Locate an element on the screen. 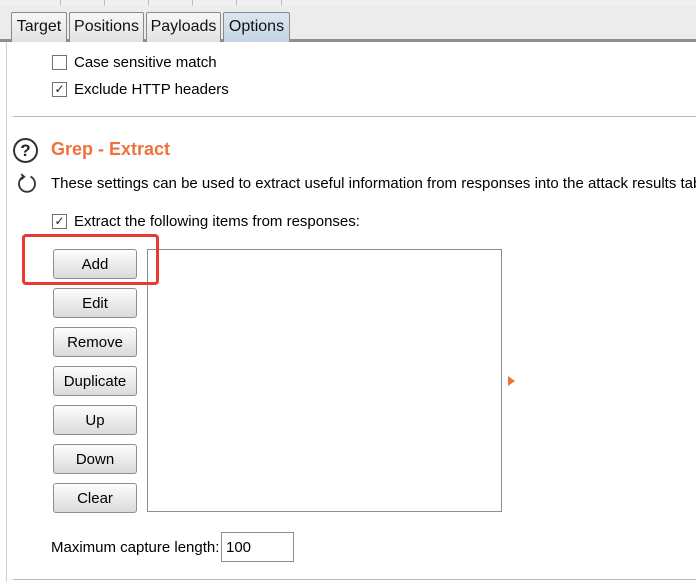 Image resolution: width=696 pixels, height=582 pixels. tab-bar: Target Positions Payloads Options is located at coordinates (348, 24).